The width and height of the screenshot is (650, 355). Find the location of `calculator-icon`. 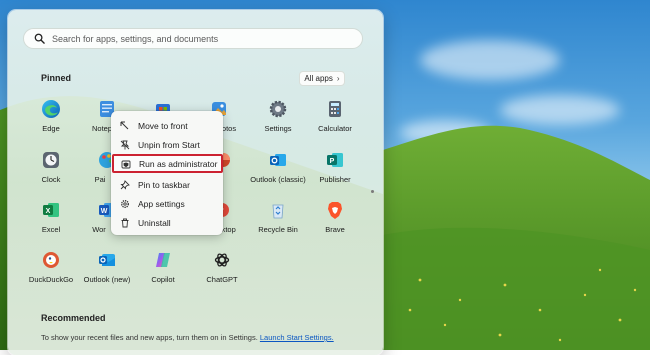

calculator-icon is located at coordinates (335, 109).